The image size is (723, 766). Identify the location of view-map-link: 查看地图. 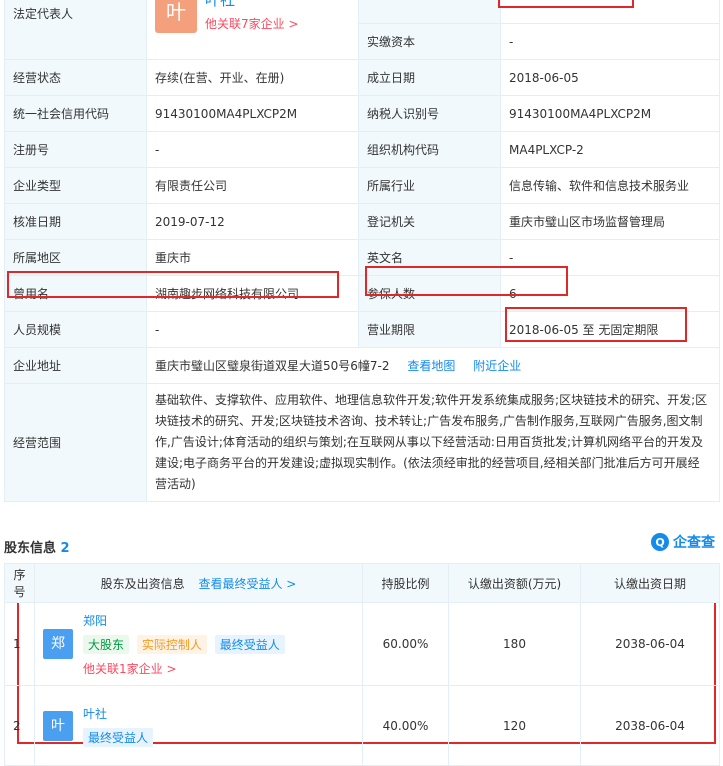
(431, 366).